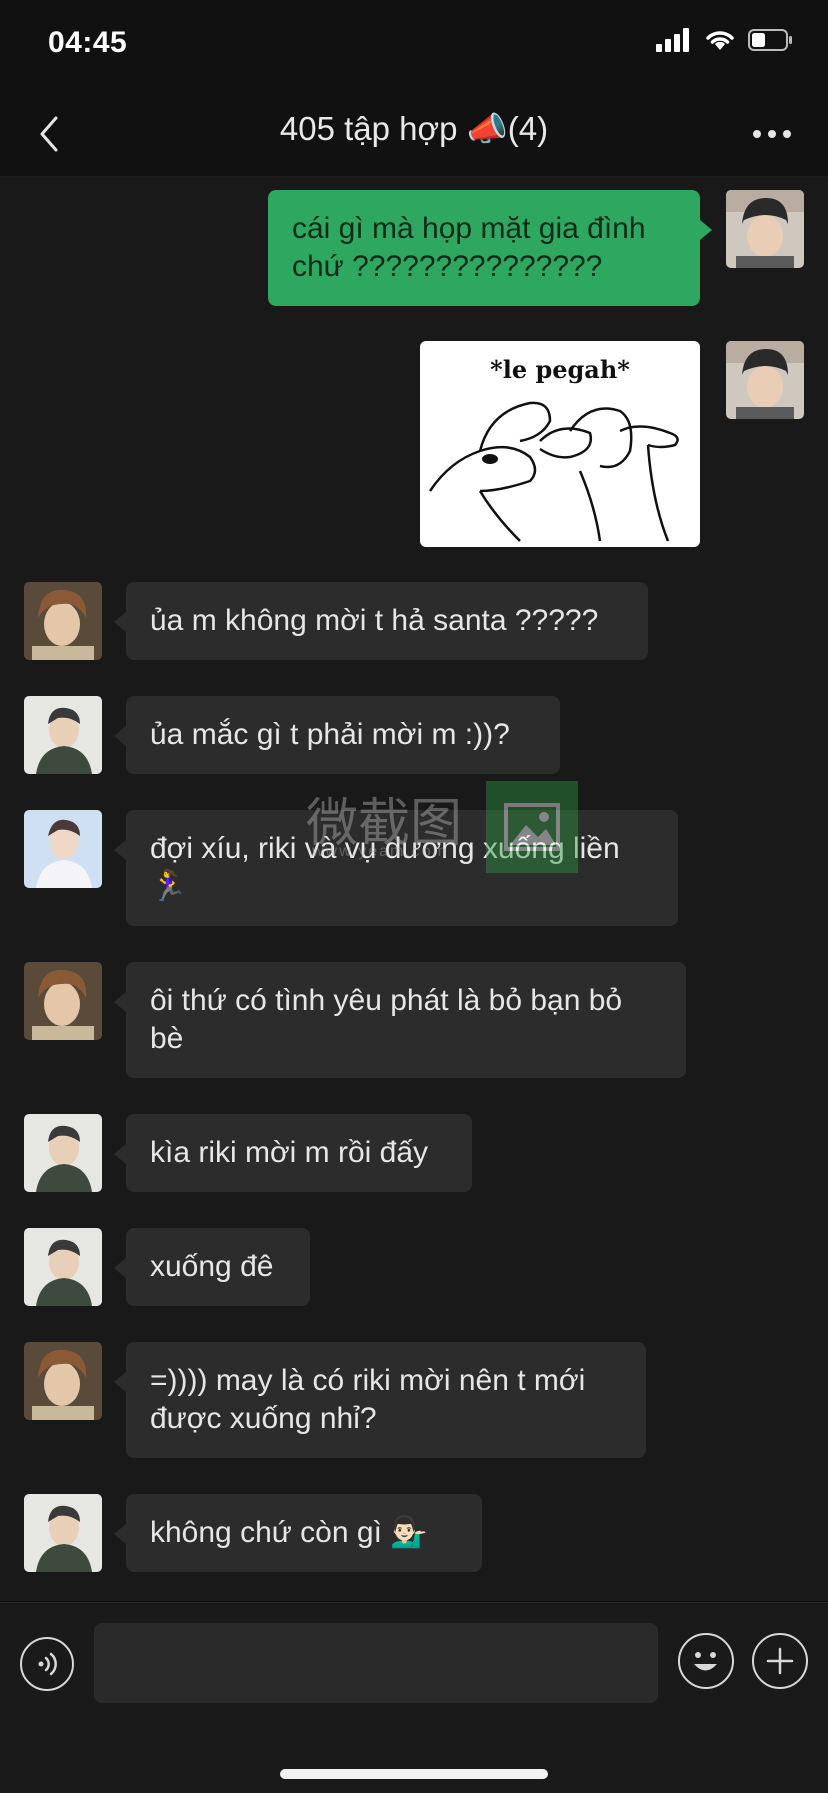 This screenshot has height=1793, width=828. I want to click on voice-button, so click(47, 1664).